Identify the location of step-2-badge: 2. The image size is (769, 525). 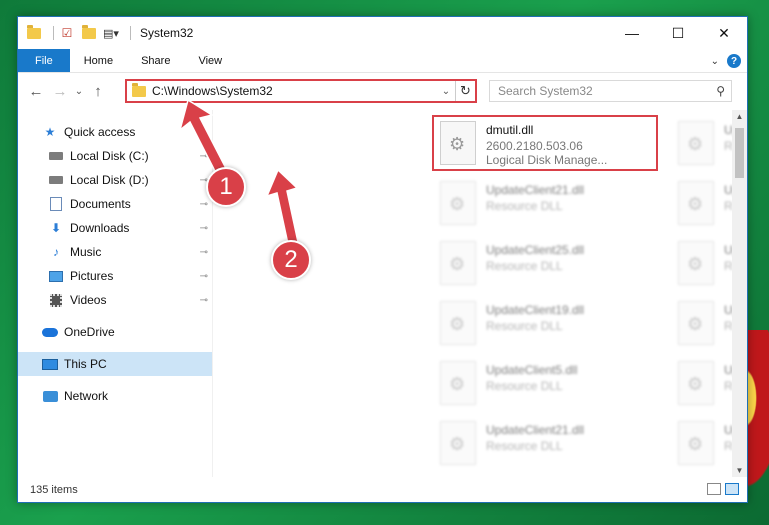
(291, 260).